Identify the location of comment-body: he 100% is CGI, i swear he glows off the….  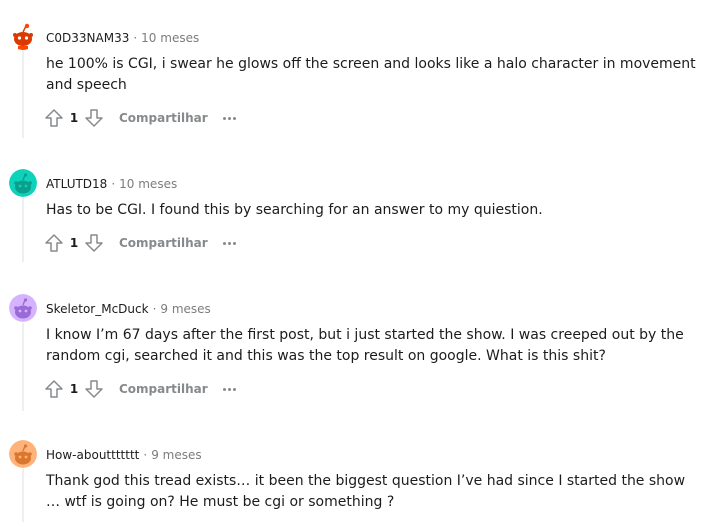
(371, 74).